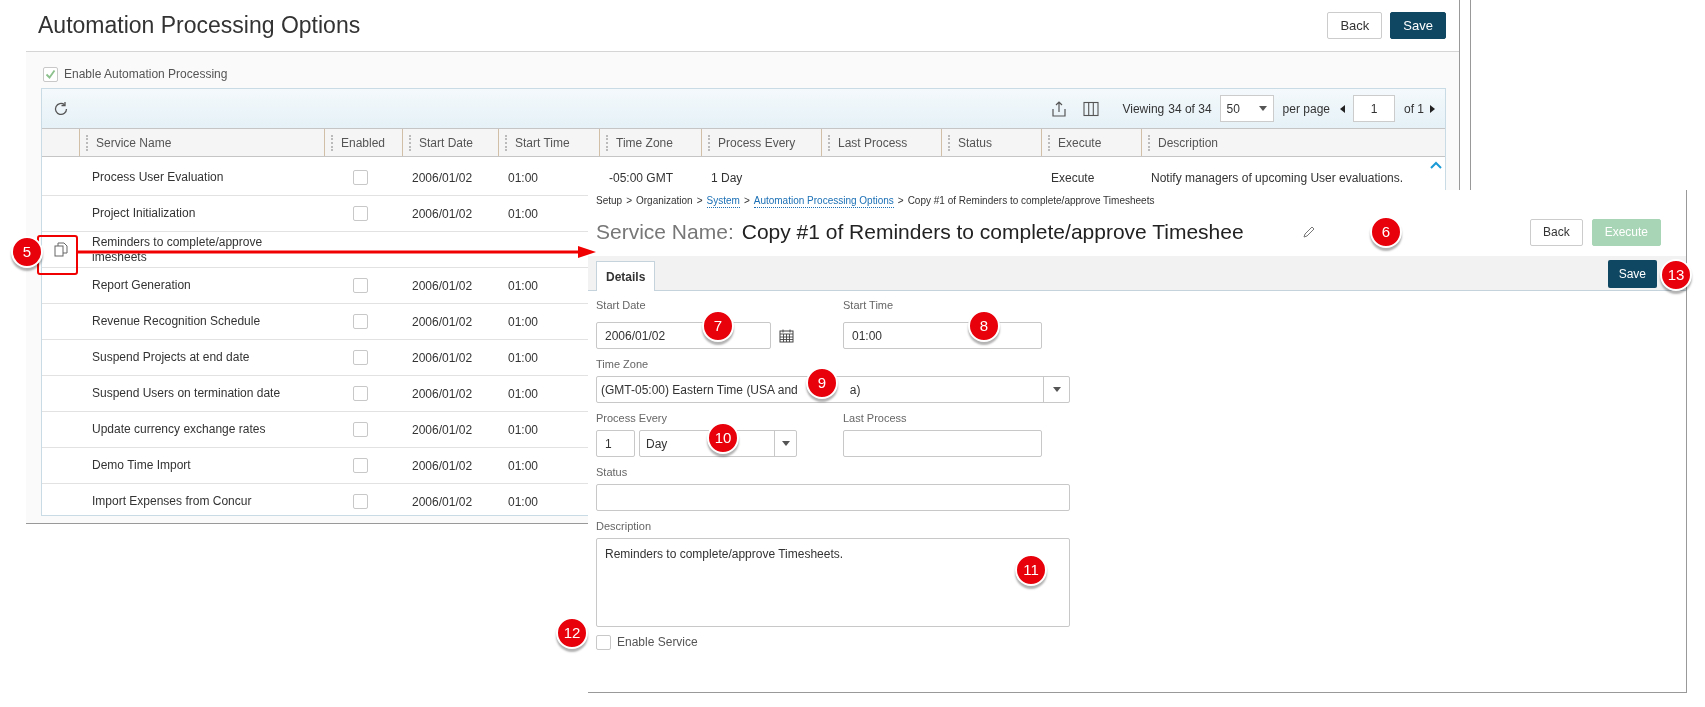 This screenshot has width=1705, height=707. Describe the element at coordinates (615, 443) in the screenshot. I see `count-field: 1` at that location.